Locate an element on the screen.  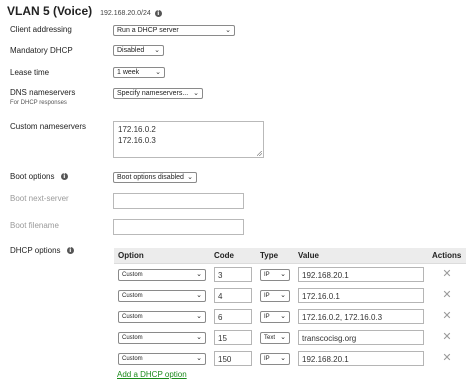
page-title: VLAN 5 (Voice) is located at coordinates (50, 11).